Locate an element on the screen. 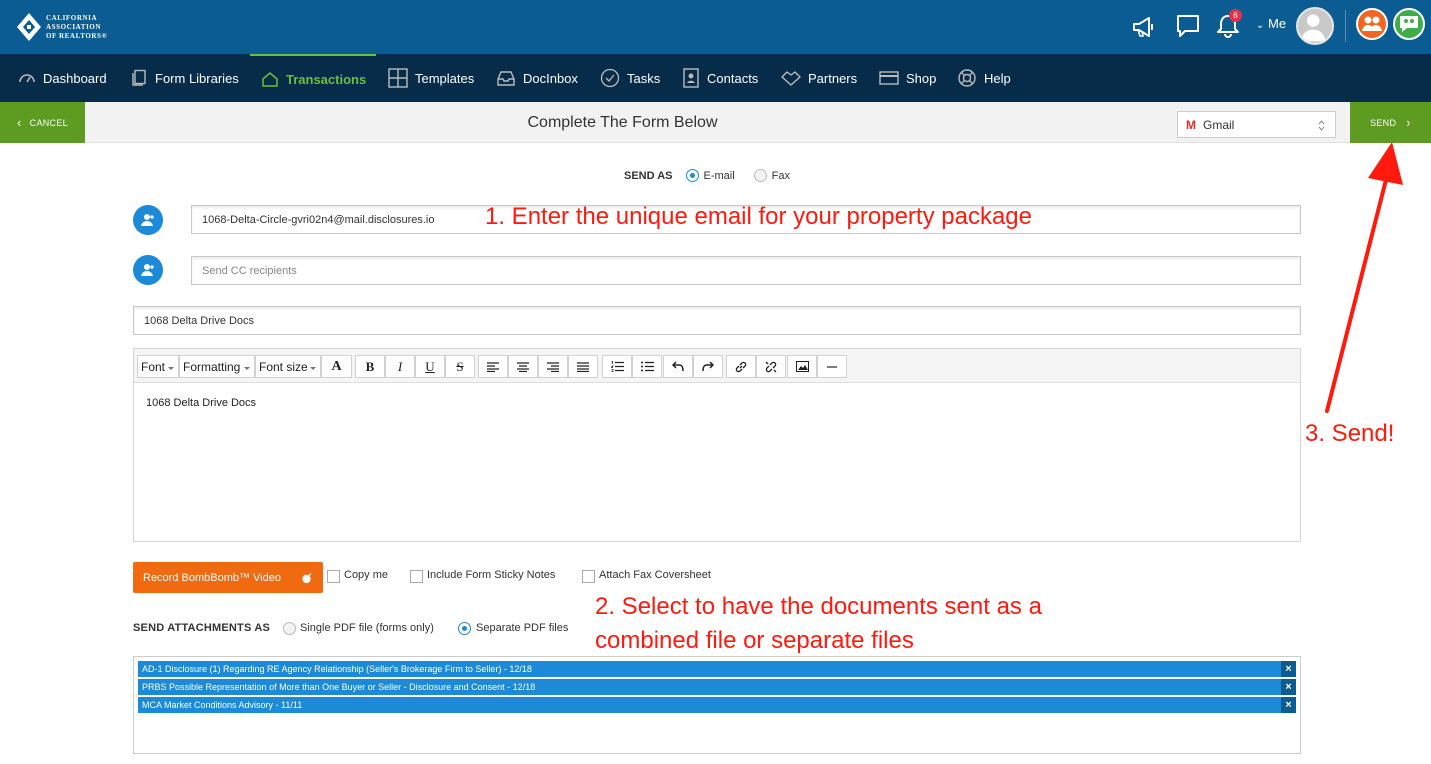  email-radio is located at coordinates (692, 175).